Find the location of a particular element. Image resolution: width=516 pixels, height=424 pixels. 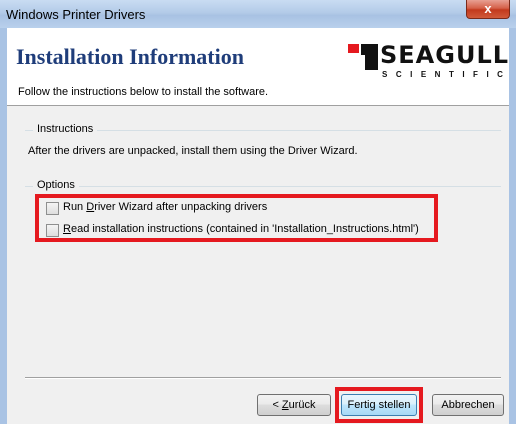

close-icon: x is located at coordinates (488, 8).